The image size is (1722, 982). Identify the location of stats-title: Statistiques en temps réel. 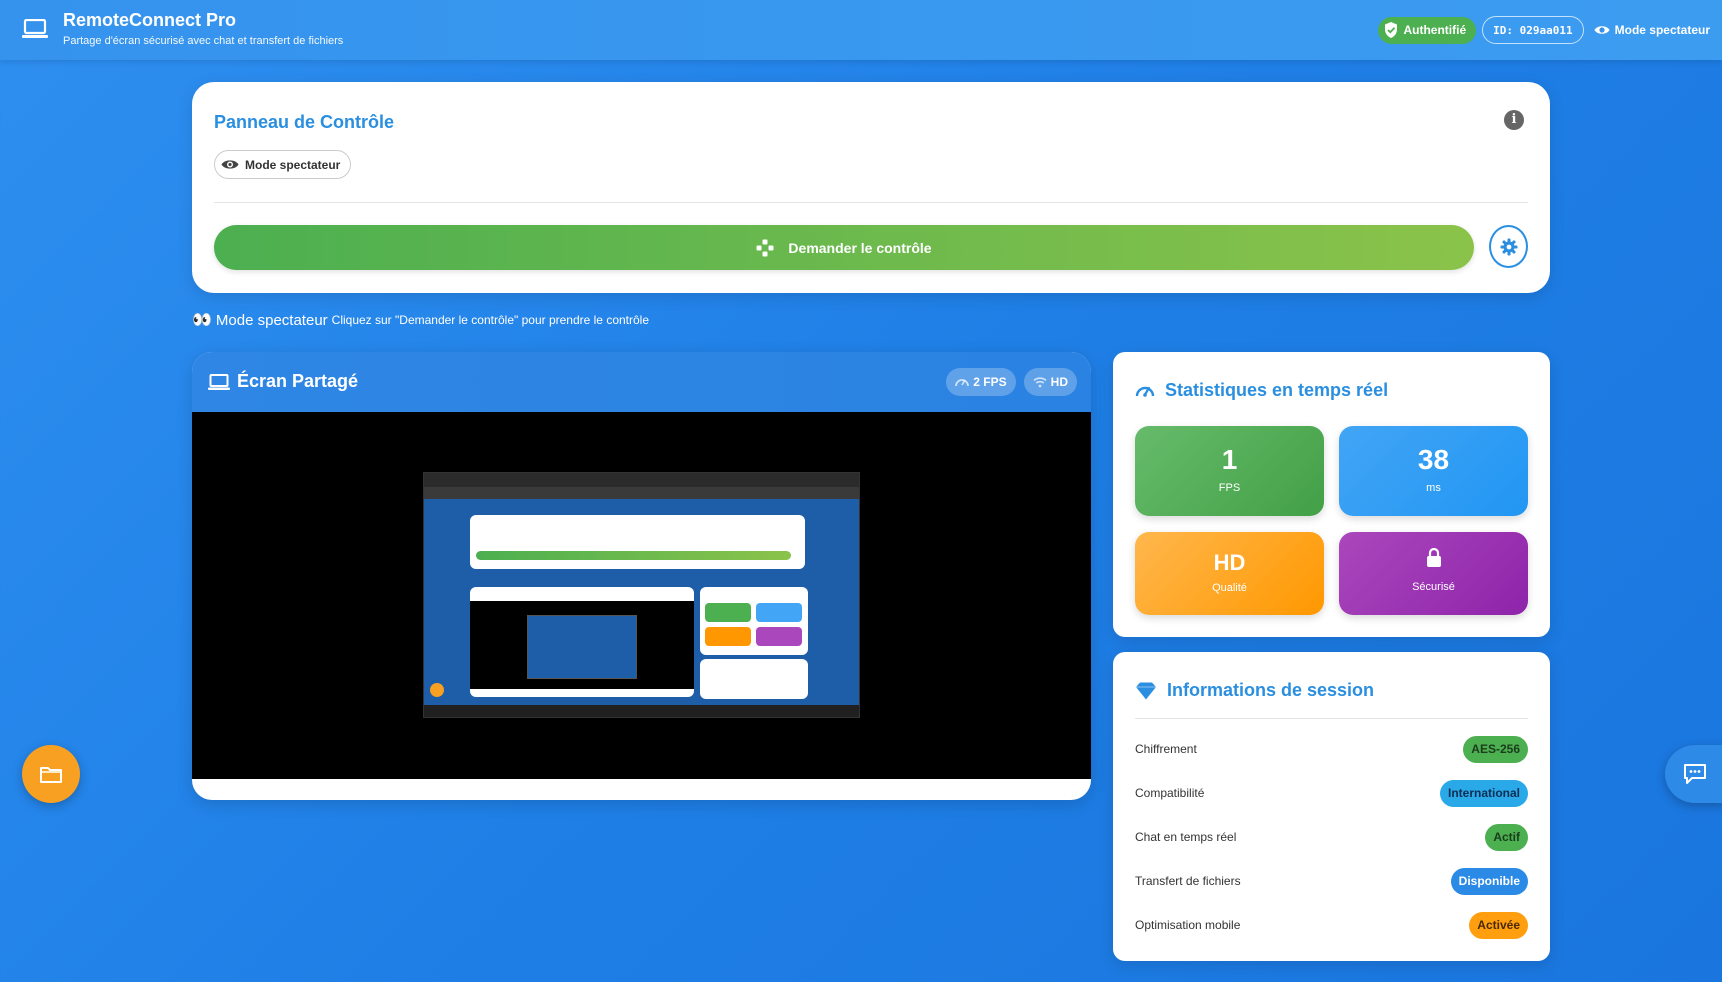
(1261, 390).